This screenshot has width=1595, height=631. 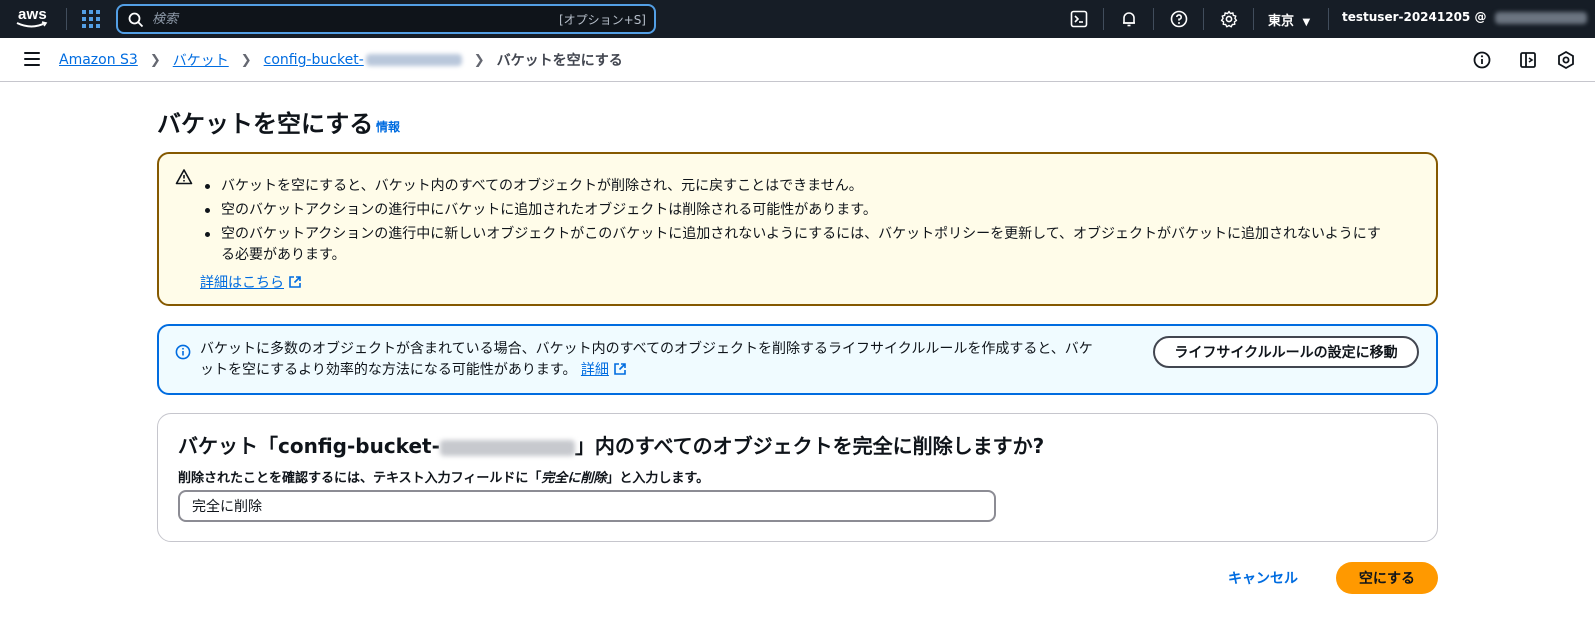 I want to click on account-menu: testuser-20241205 @ ▼, so click(x=1468, y=17).